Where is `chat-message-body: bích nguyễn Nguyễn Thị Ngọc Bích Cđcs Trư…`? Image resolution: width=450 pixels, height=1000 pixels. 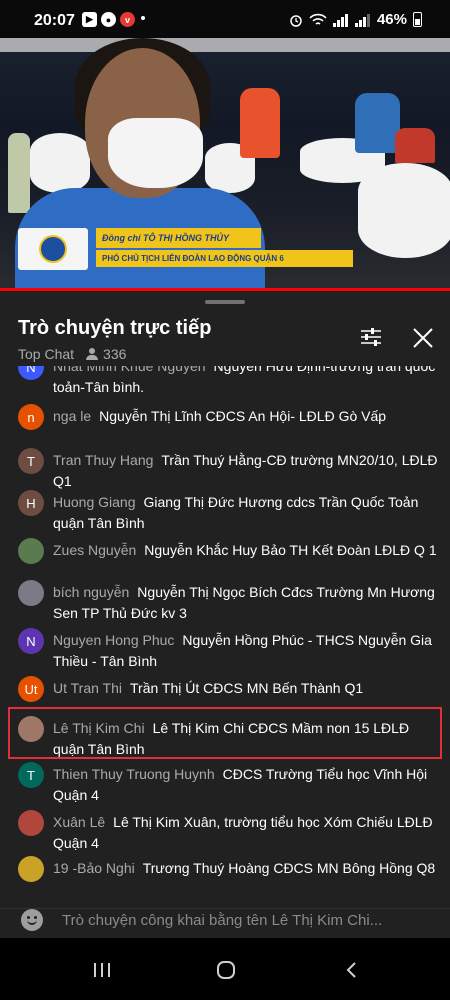
chat-message-body: bích nguyễn Nguyễn Thị Ngọc Bích Cđcs Trư… is located at coordinates (245, 603).